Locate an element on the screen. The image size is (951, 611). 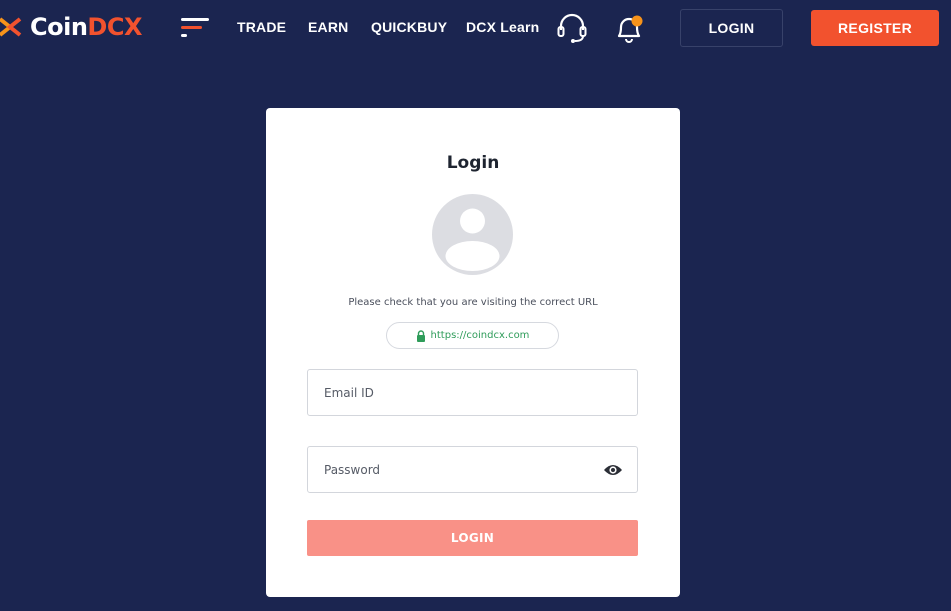
nav-trade: TRADE is located at coordinates (261, 27).